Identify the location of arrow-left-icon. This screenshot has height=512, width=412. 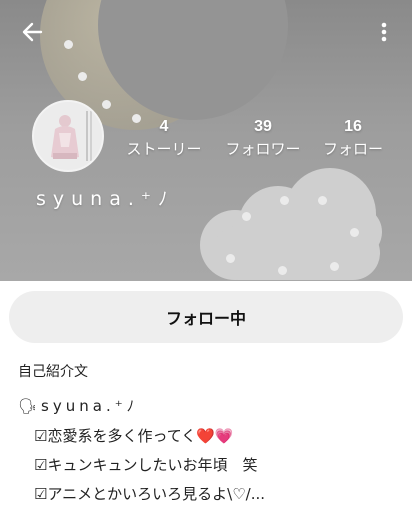
(32, 32).